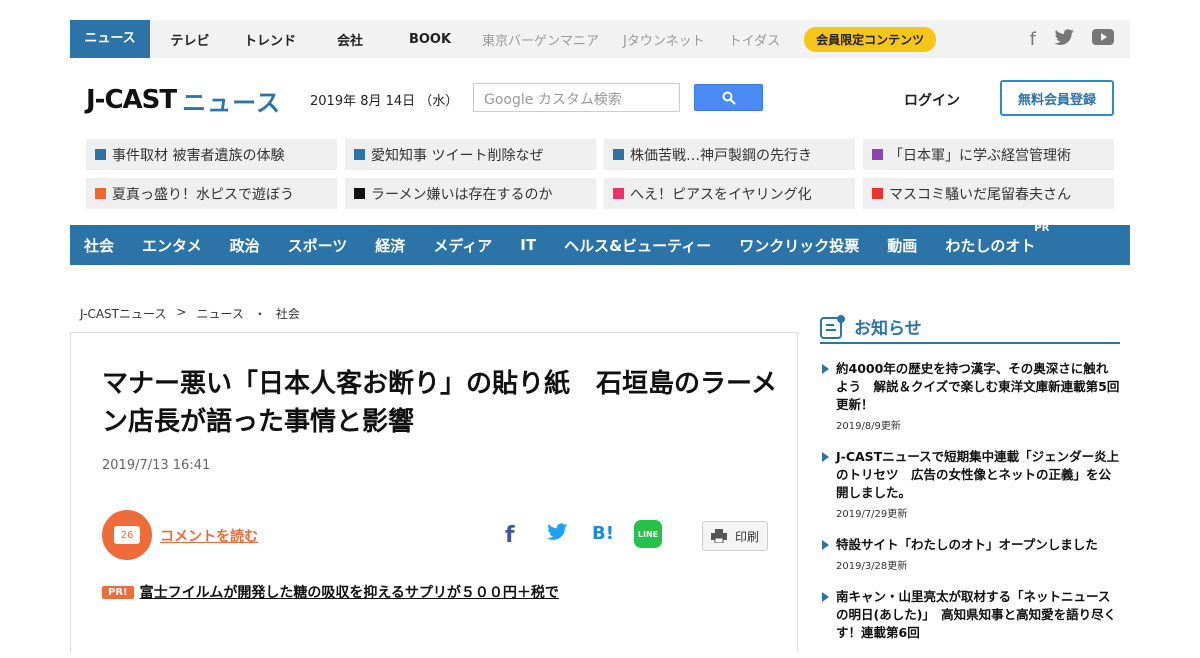  What do you see at coordinates (997, 239) in the screenshot?
I see `category-tab: わたしのオト PR` at bounding box center [997, 239].